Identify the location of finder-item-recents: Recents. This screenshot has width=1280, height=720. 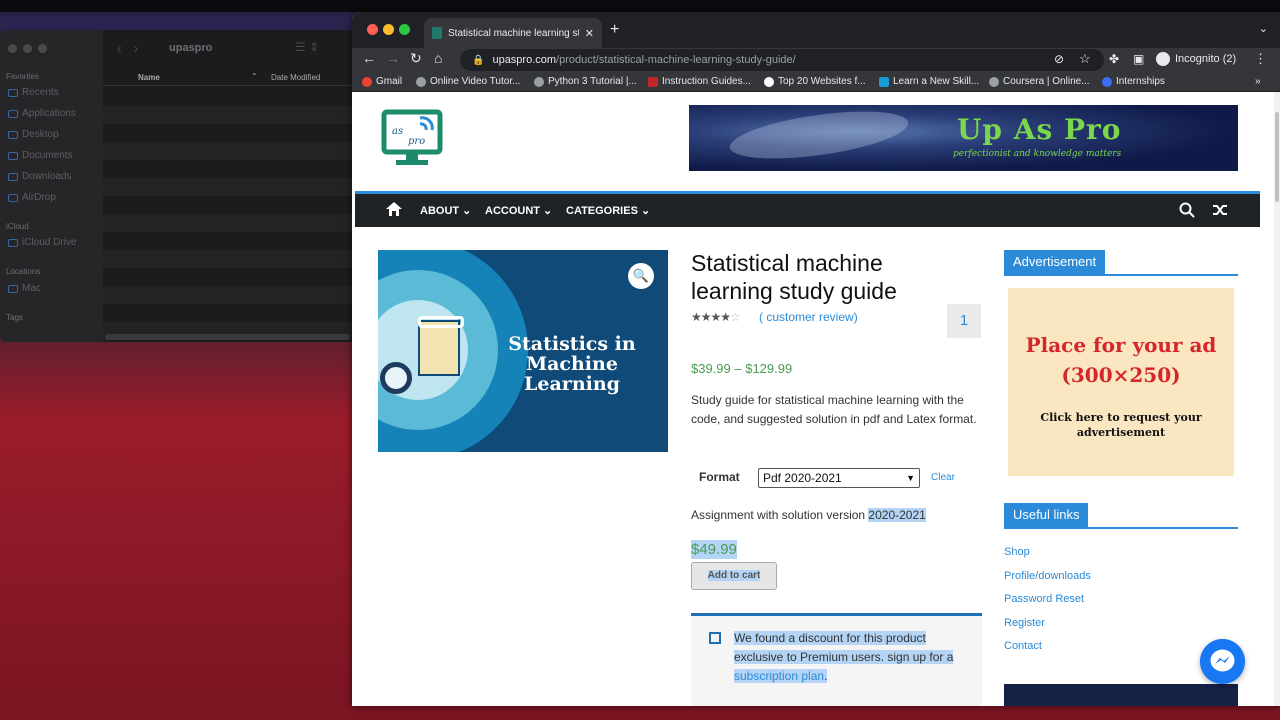
(33, 92).